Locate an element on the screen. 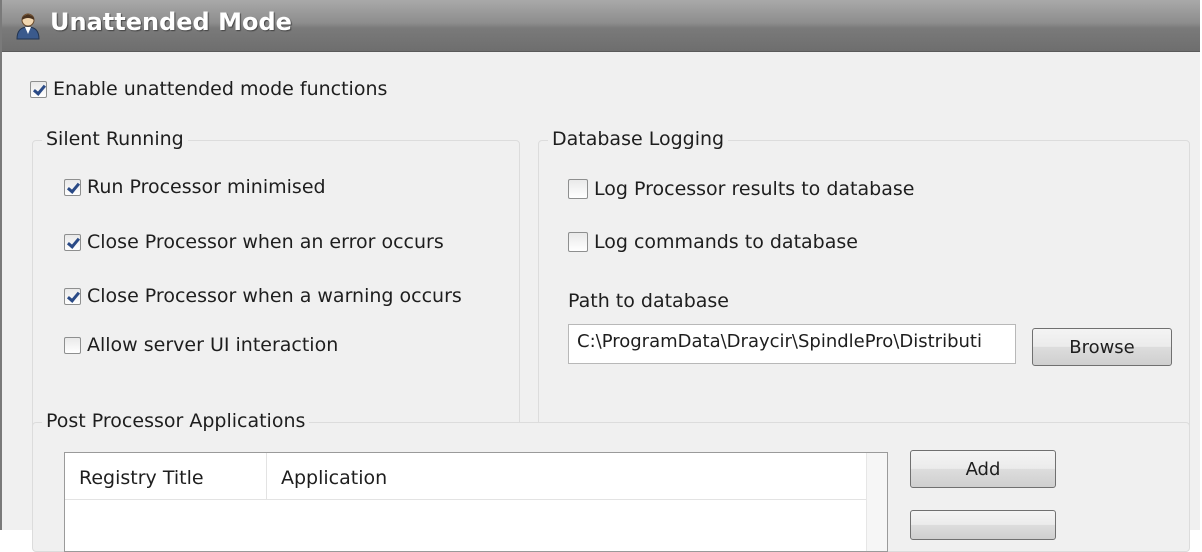 The height and width of the screenshot is (552, 1202). post-processor-list: Registry Title Application is located at coordinates (476, 502).